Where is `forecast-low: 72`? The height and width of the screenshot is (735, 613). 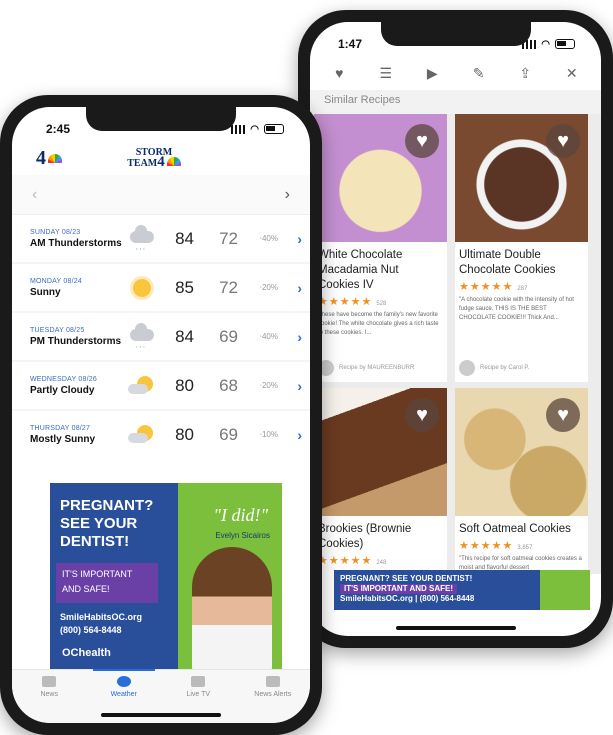
forecast-low: 72 is located at coordinates (228, 287).